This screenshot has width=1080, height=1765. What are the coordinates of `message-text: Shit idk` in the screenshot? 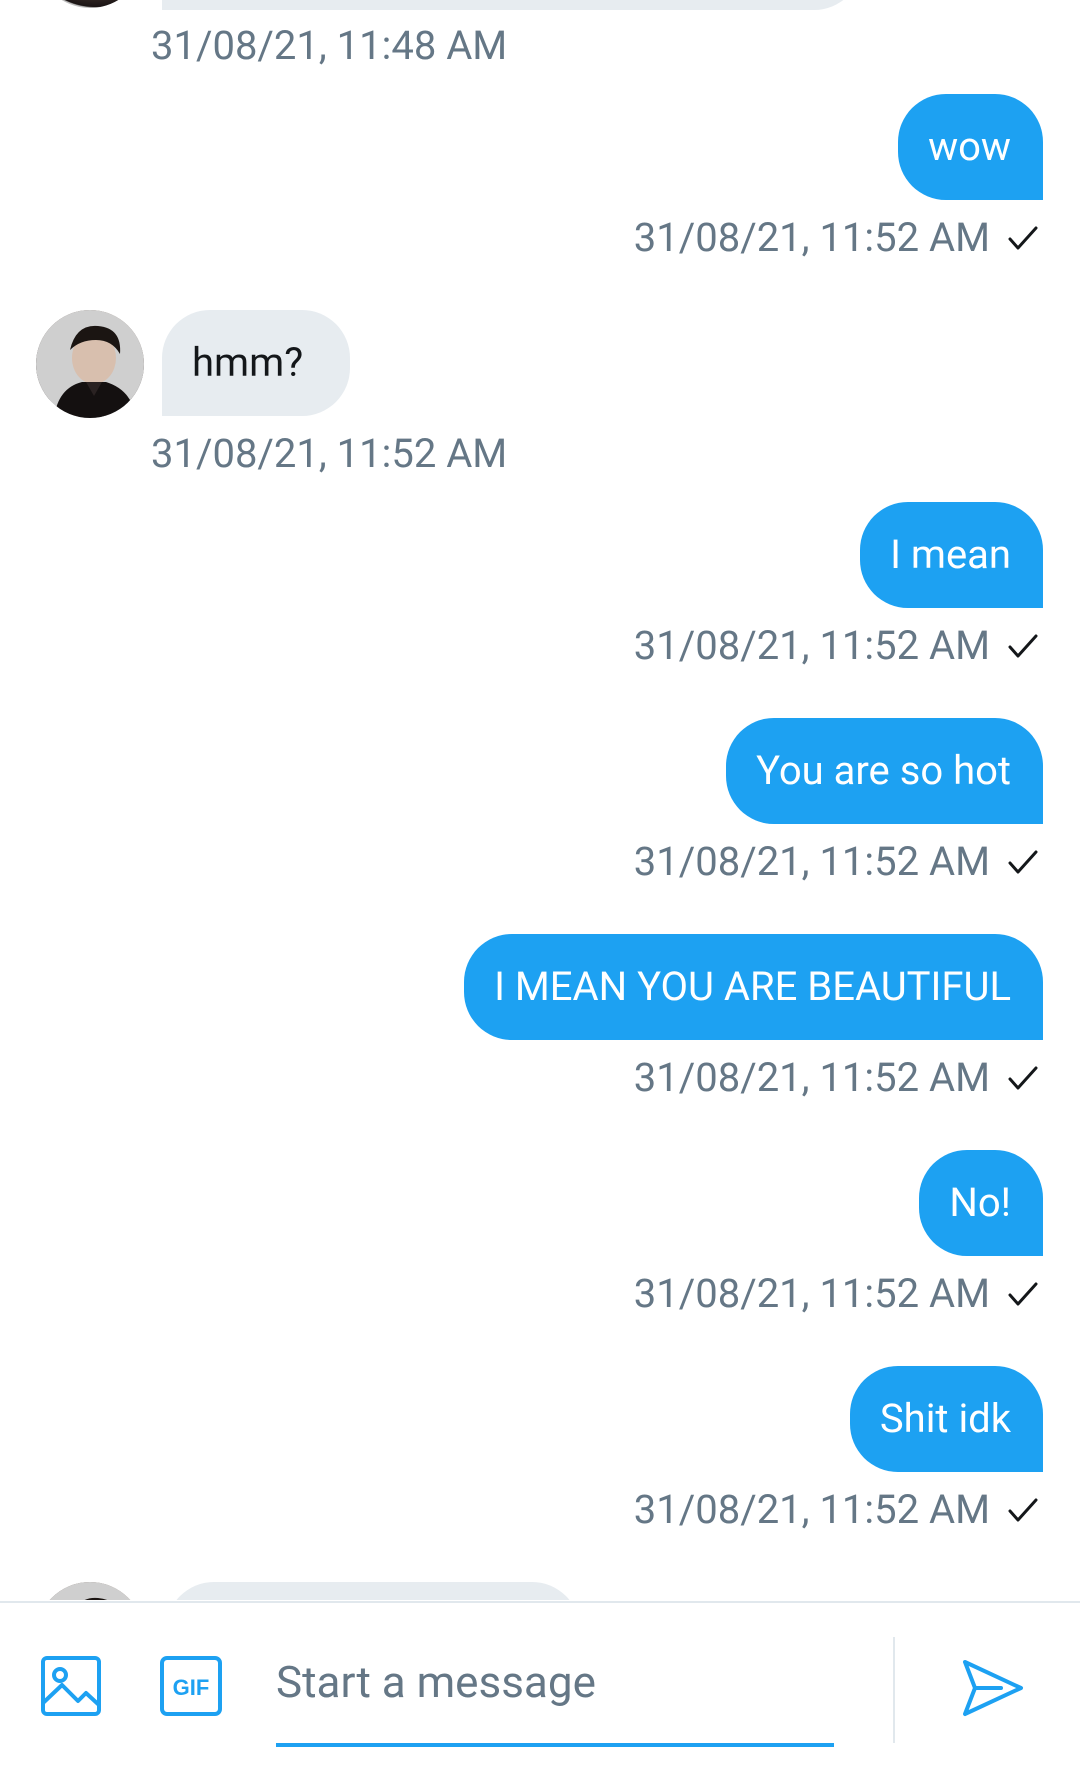 It's located at (945, 1418).